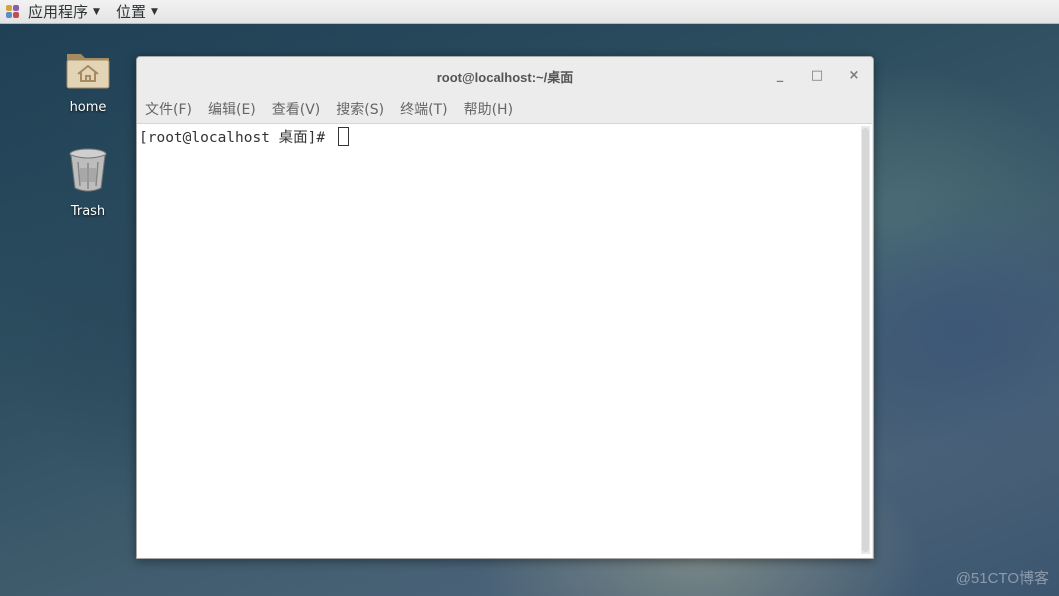 The height and width of the screenshot is (596, 1059). What do you see at coordinates (13, 11) in the screenshot?
I see `applications-icon` at bounding box center [13, 11].